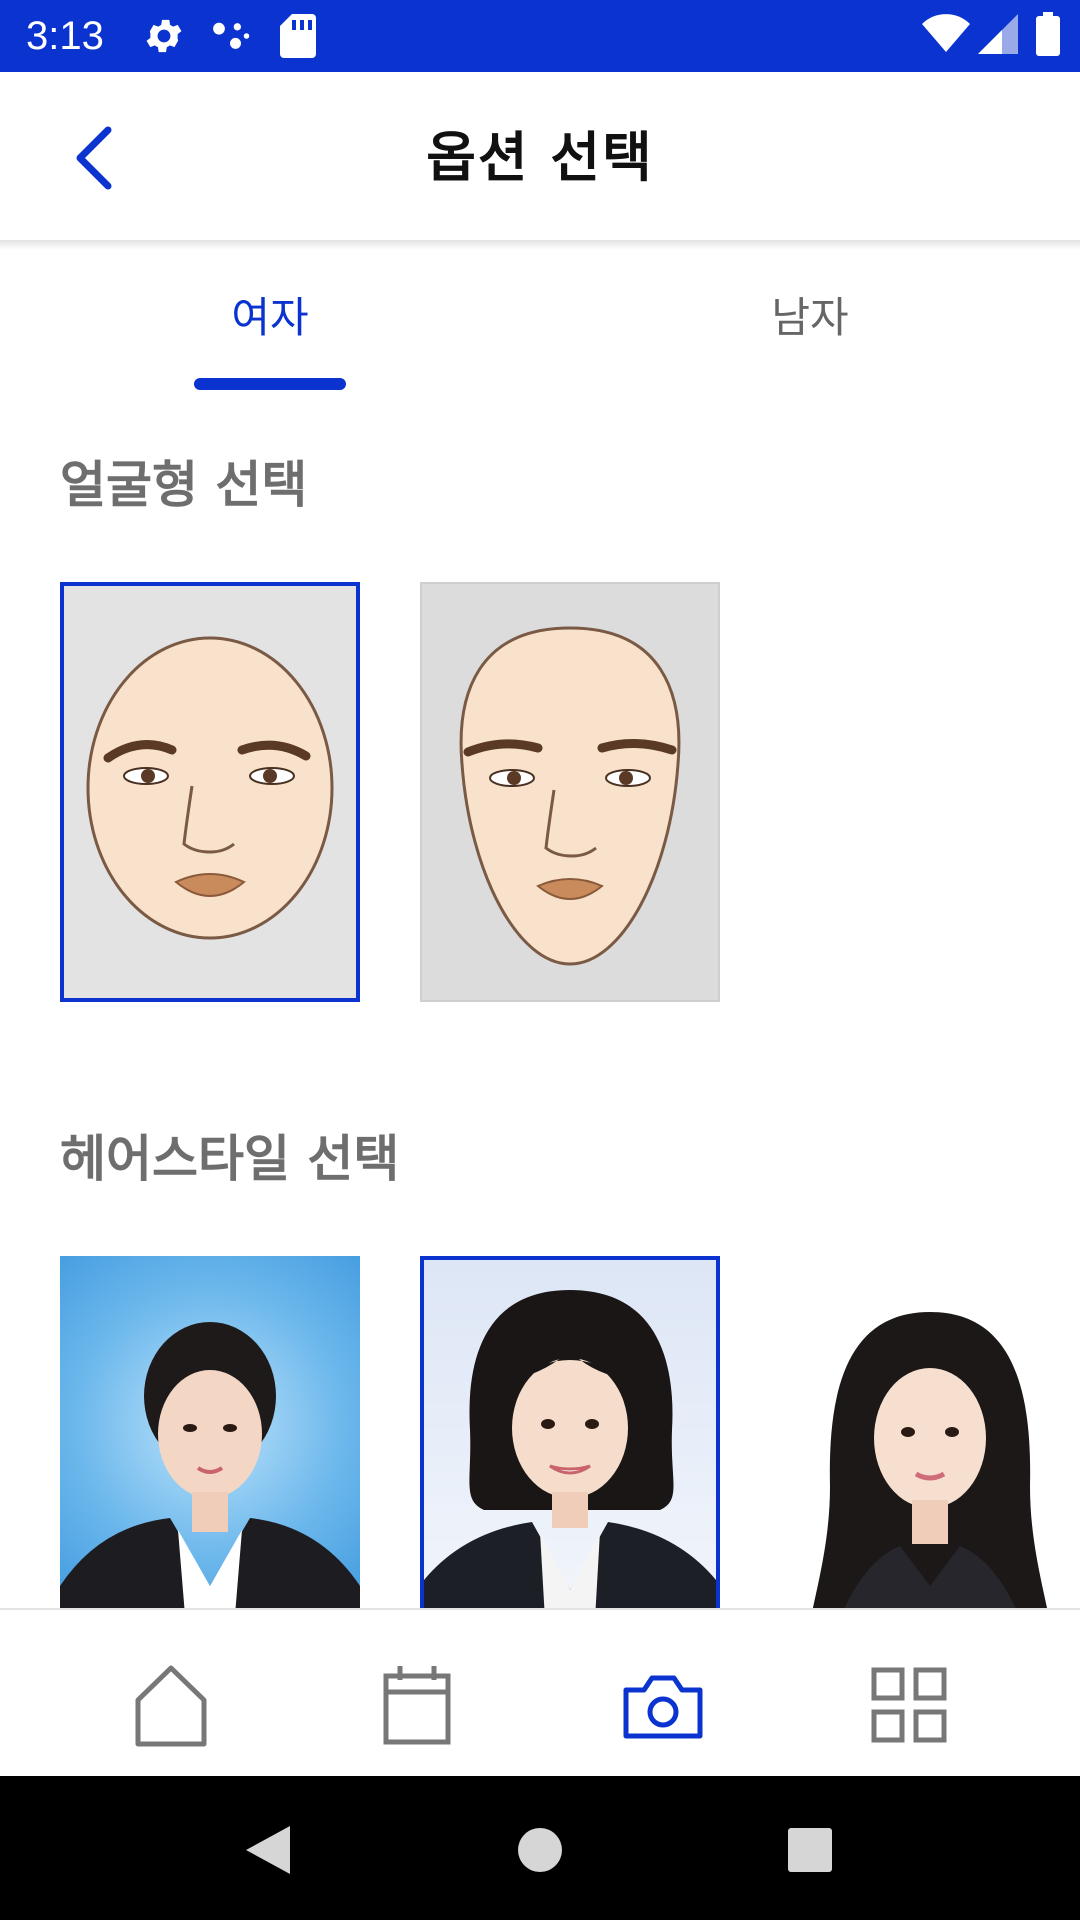  Describe the element at coordinates (171, 1705) in the screenshot. I see `home-icon` at that location.